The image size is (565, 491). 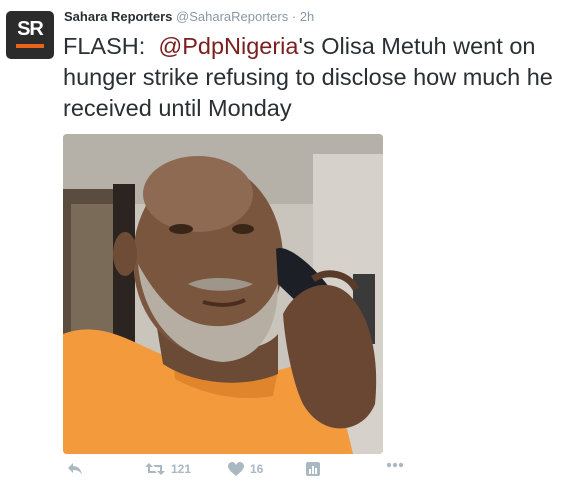 I want to click on more-icon, so click(x=395, y=465).